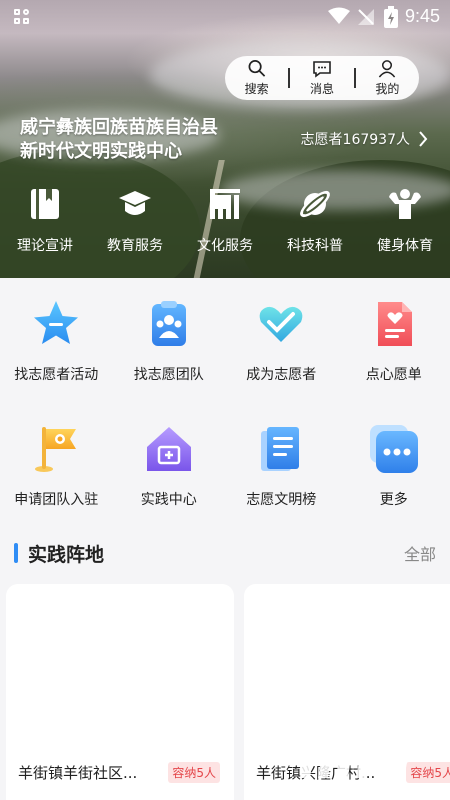 This screenshot has width=450, height=800. I want to click on book-icon, so click(45, 204).